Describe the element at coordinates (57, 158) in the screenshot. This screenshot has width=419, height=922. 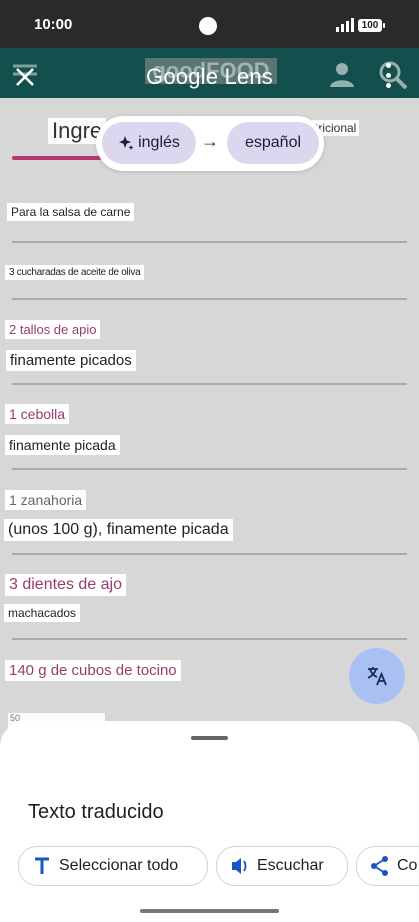
I see `background-tab-underline` at that location.